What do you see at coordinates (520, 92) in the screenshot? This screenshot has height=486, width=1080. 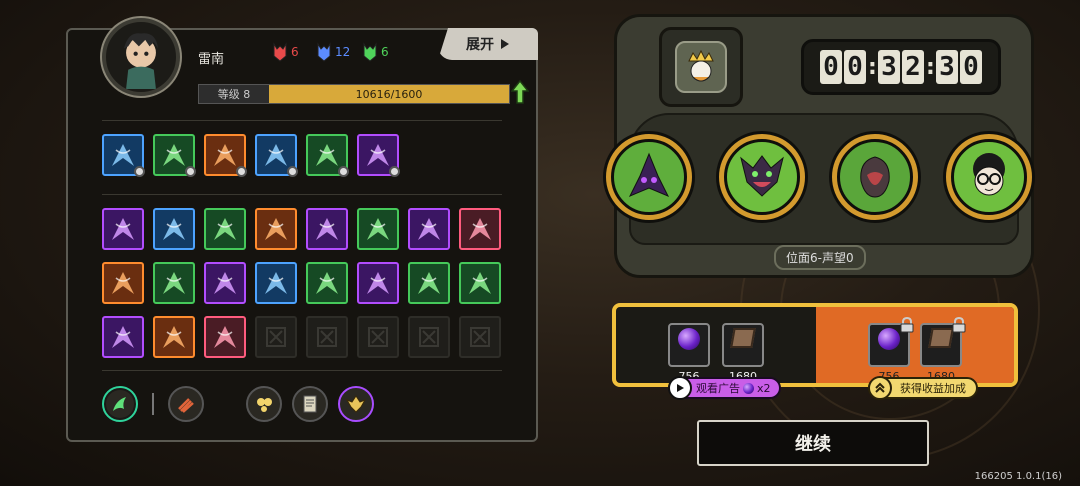 I see `level-up-arrow-icon` at bounding box center [520, 92].